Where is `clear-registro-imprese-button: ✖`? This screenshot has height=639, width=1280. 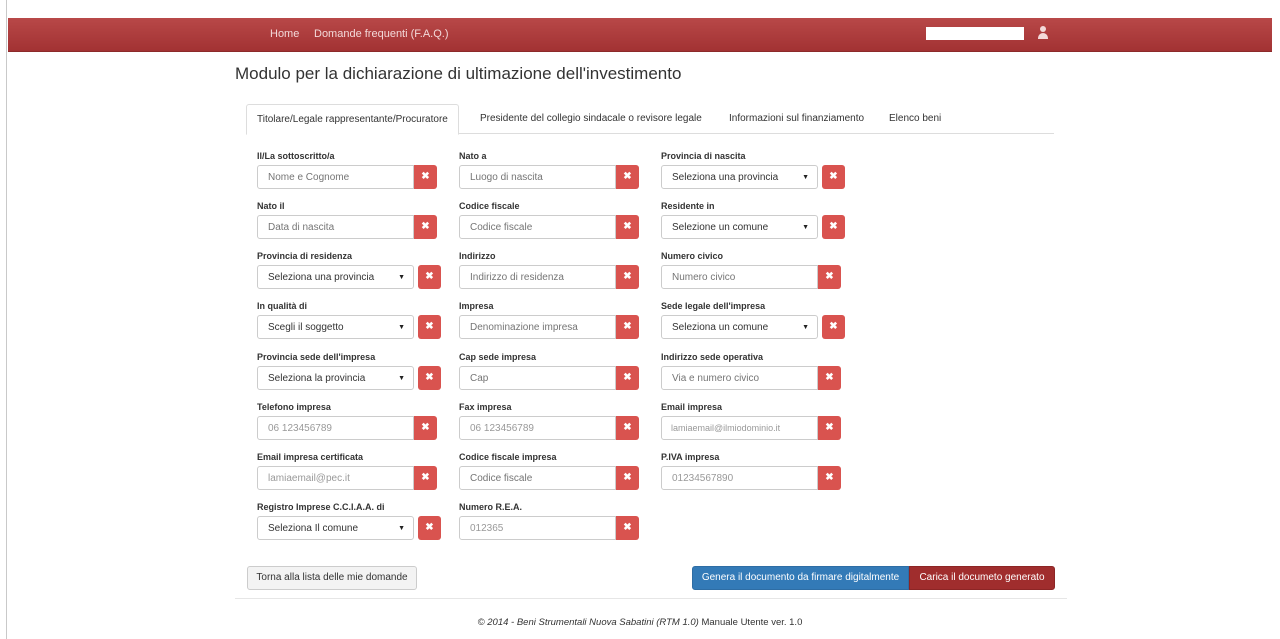 clear-registro-imprese-button: ✖ is located at coordinates (429, 528).